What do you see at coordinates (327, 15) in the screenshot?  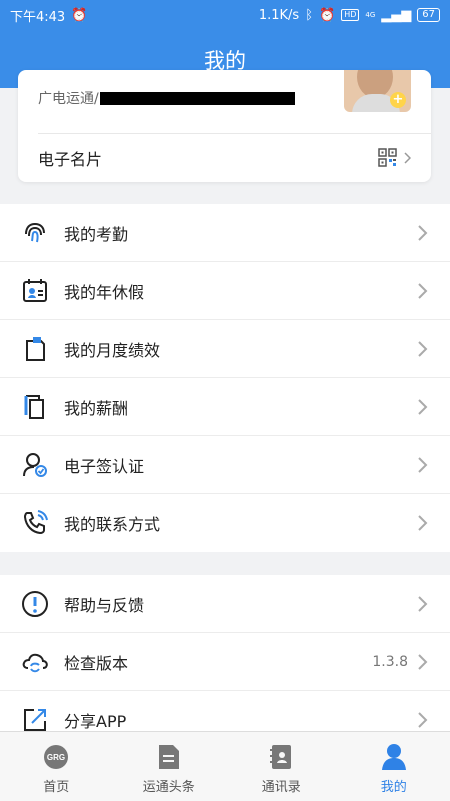 I see `alarm-clock-icon: ⏰` at bounding box center [327, 15].